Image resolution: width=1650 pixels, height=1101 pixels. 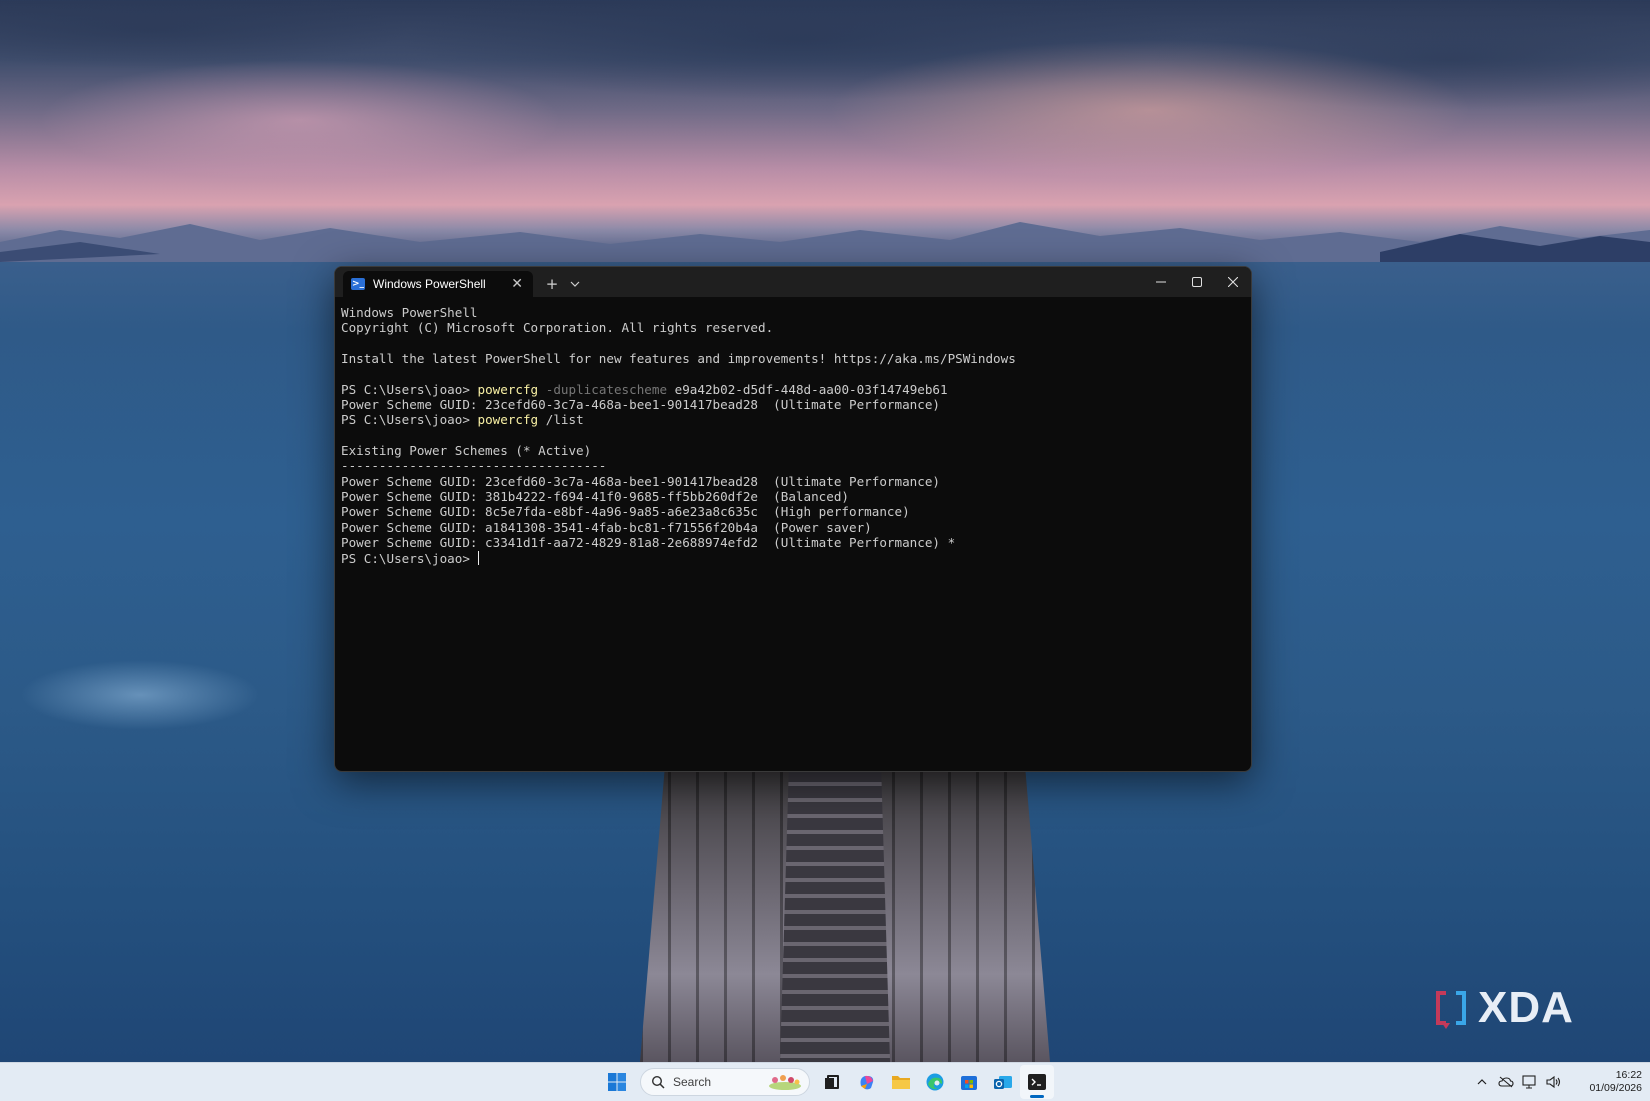 I want to click on output-text: /list, so click(x=561, y=420).